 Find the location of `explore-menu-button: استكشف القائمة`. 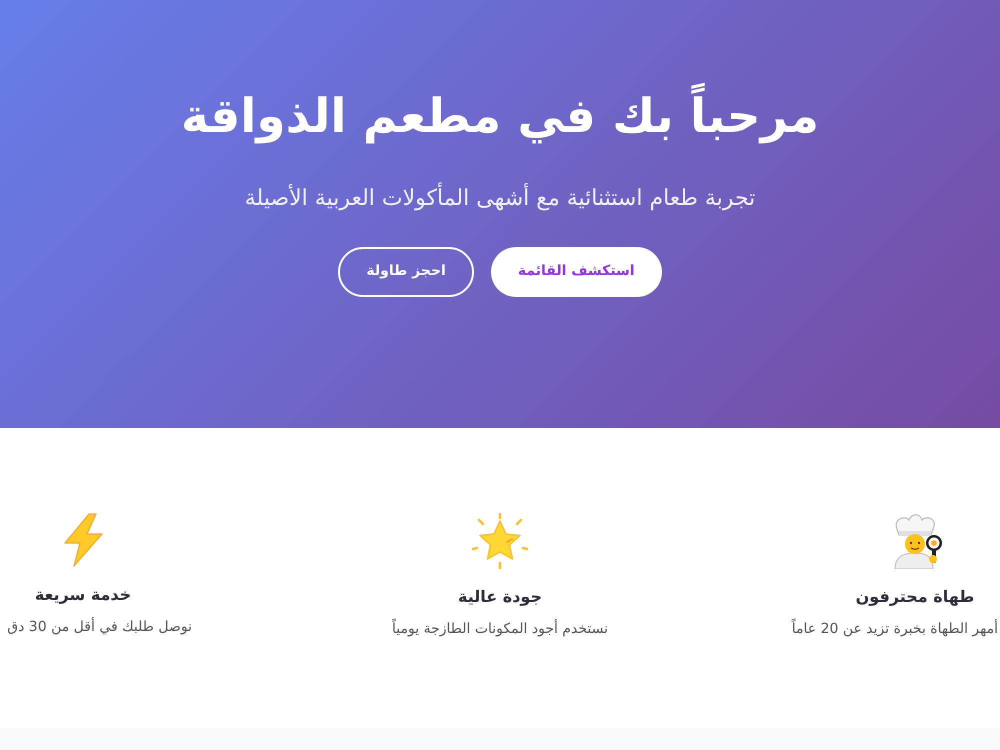

explore-menu-button: استكشف القائمة is located at coordinates (576, 271).